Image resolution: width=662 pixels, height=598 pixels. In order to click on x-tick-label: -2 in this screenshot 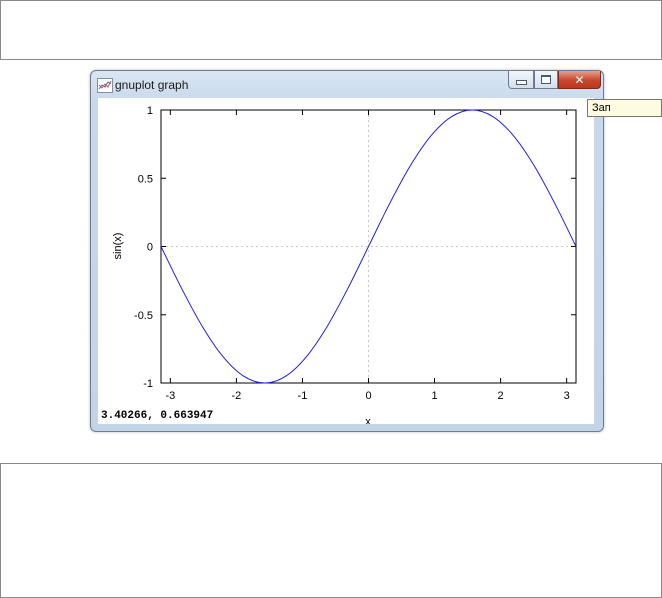, I will do `click(237, 396)`.